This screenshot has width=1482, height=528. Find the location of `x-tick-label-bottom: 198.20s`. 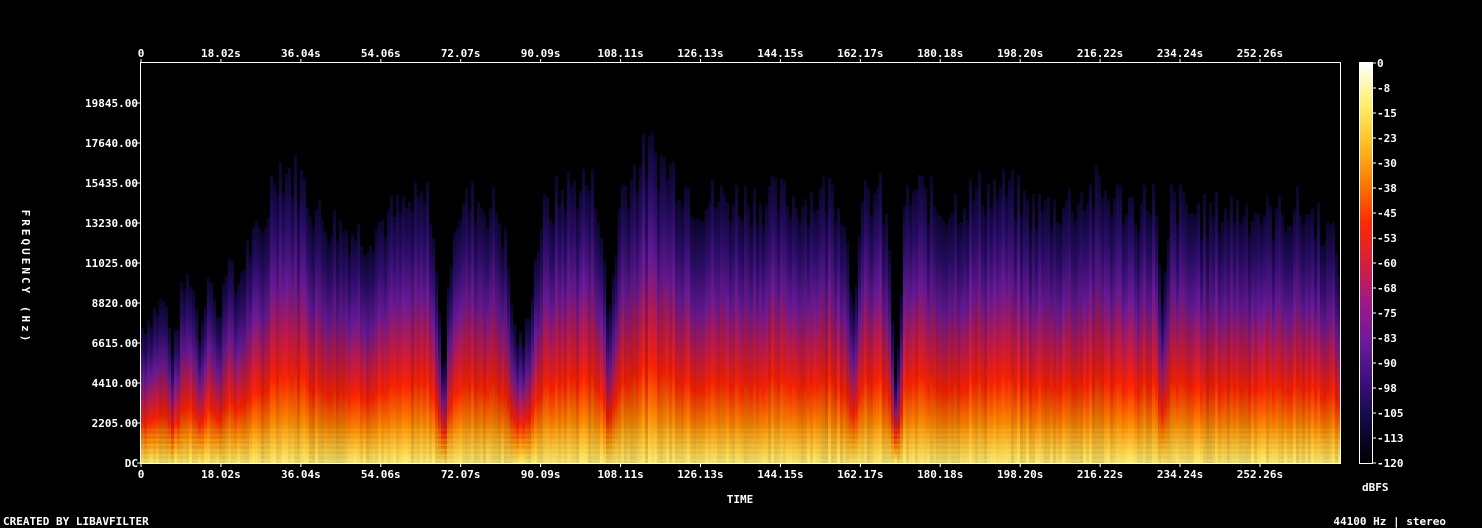

x-tick-label-bottom: 198.20s is located at coordinates (1020, 474).